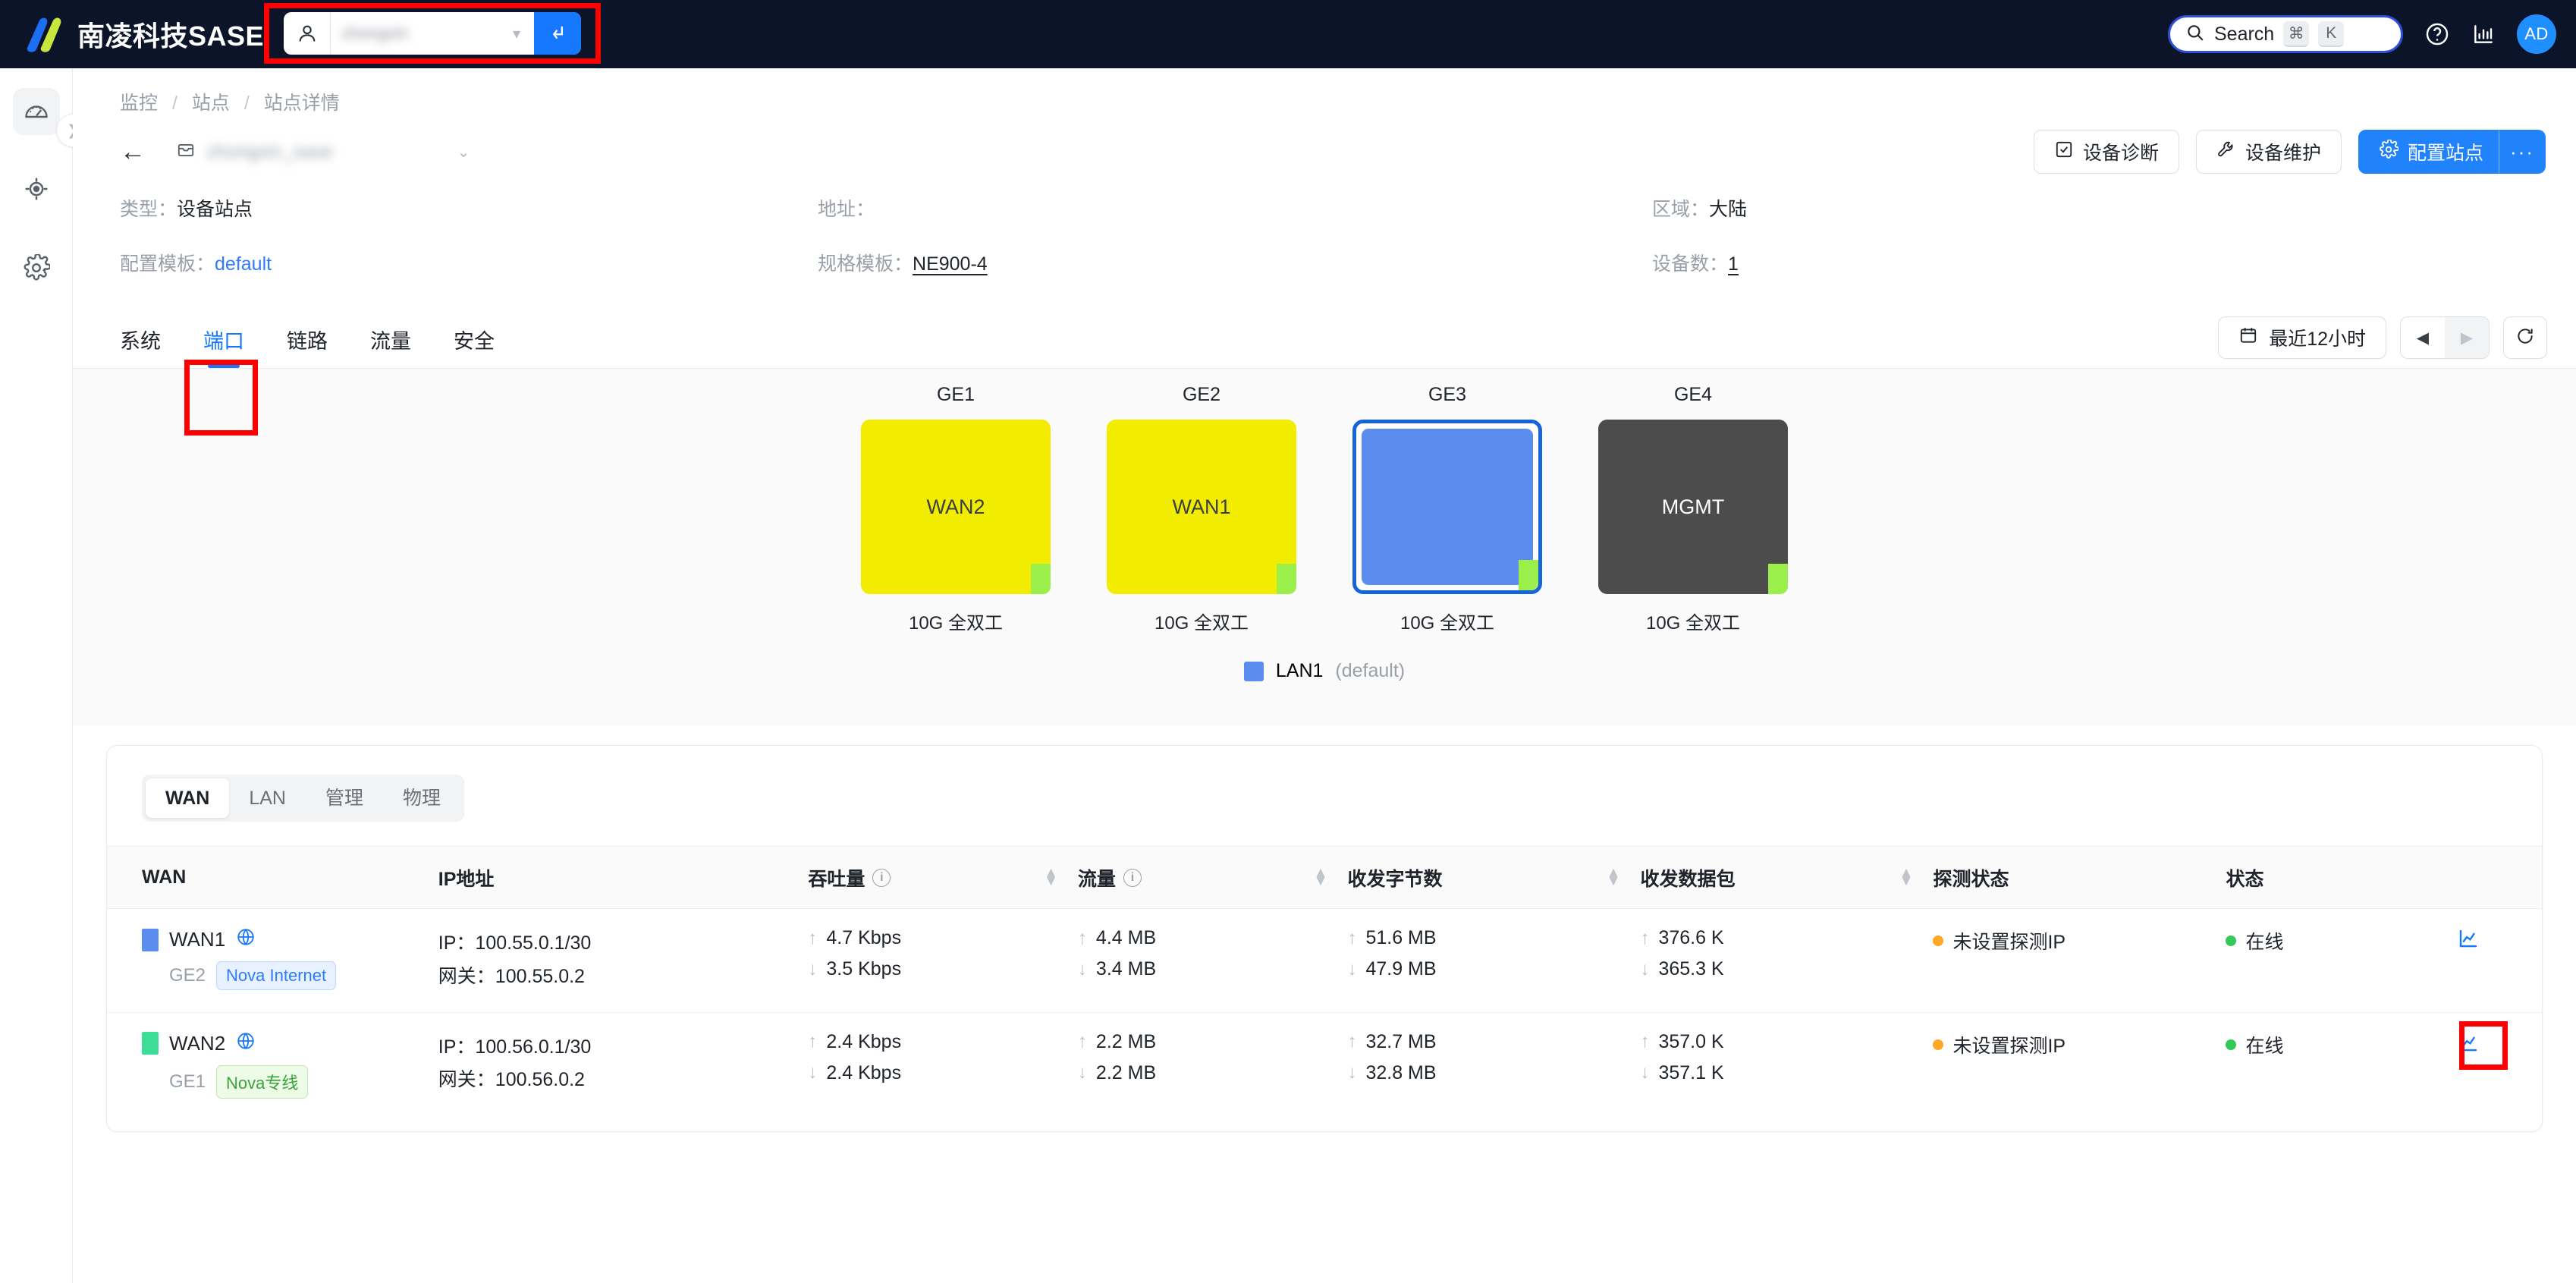 This screenshot has height=1283, width=2576. What do you see at coordinates (148, 209) in the screenshot?
I see `meta-type-label: 类型：` at bounding box center [148, 209].